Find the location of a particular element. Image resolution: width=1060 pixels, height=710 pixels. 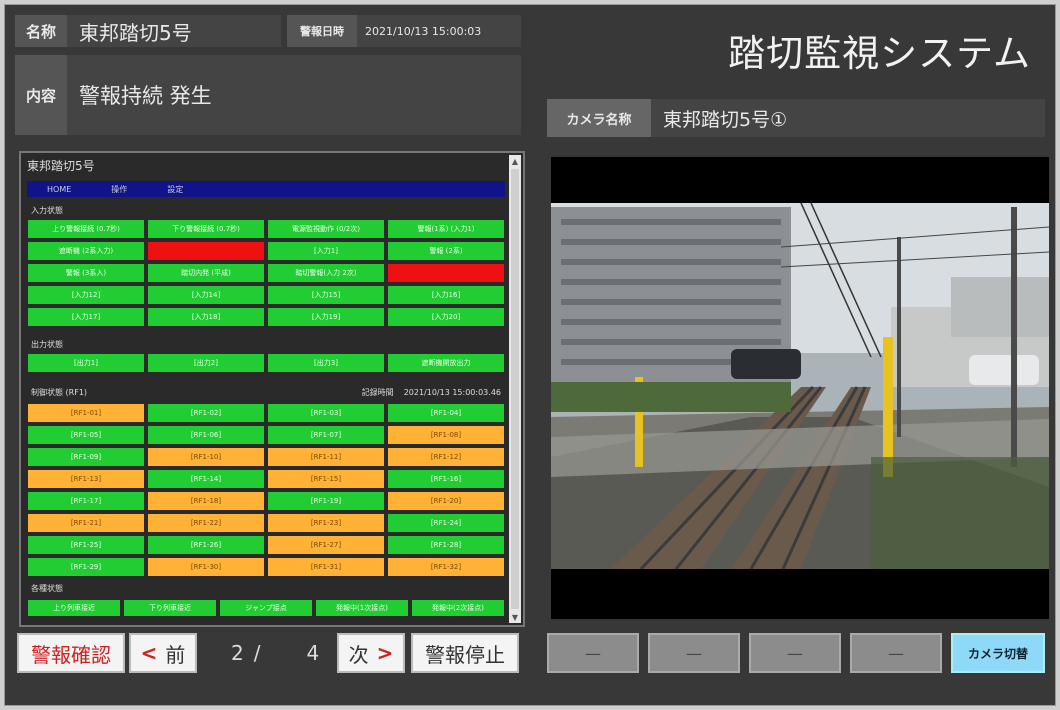

status-cell: [RF1-13] is located at coordinates (86, 479).